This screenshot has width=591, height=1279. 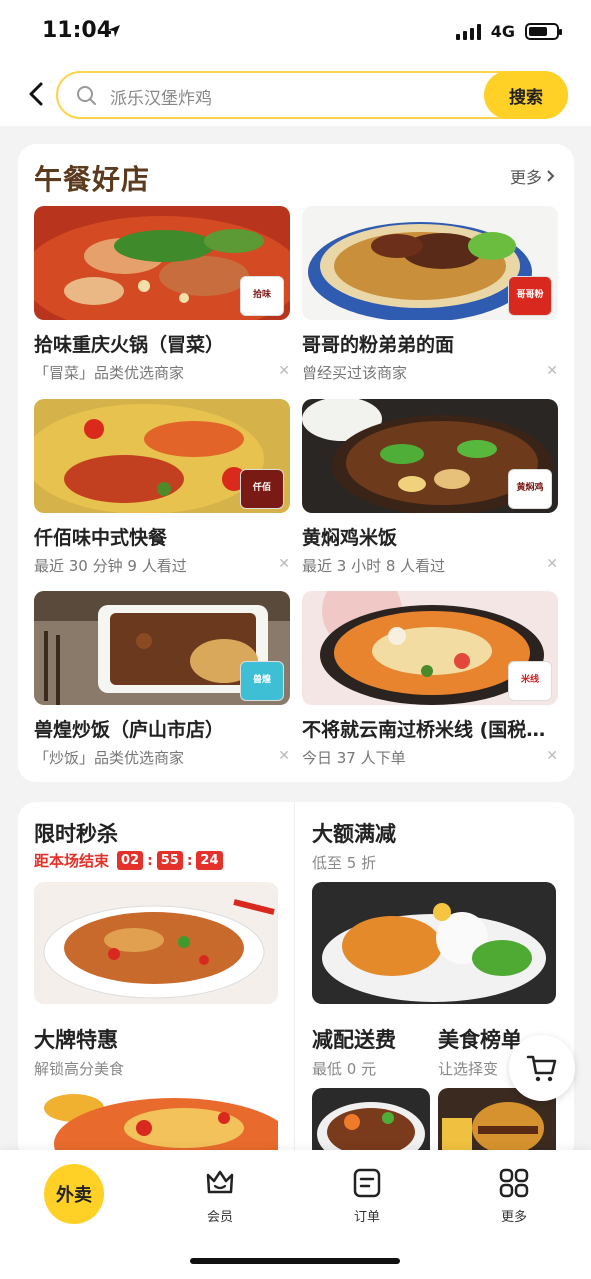 I want to click on big-discount-title: 大额满减, so click(x=354, y=834).